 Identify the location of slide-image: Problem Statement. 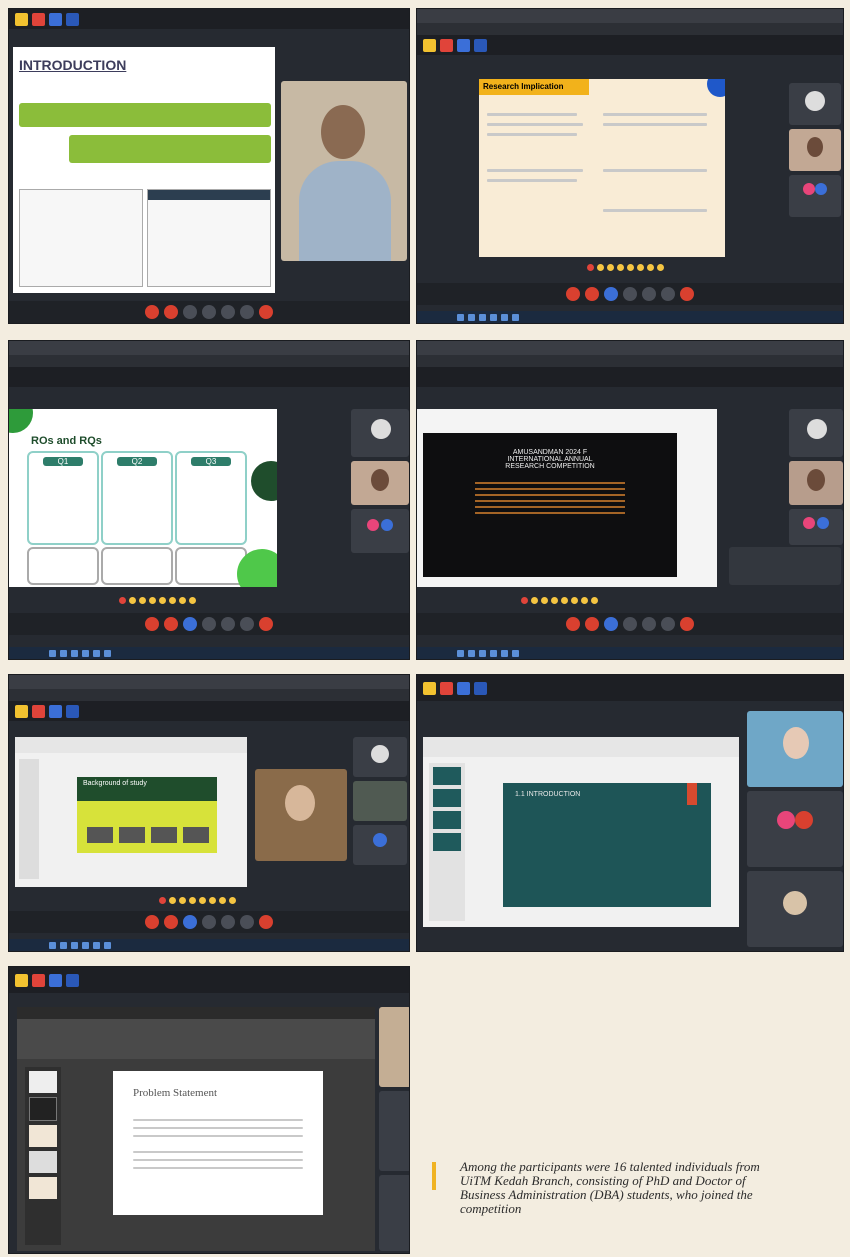
(218, 1143).